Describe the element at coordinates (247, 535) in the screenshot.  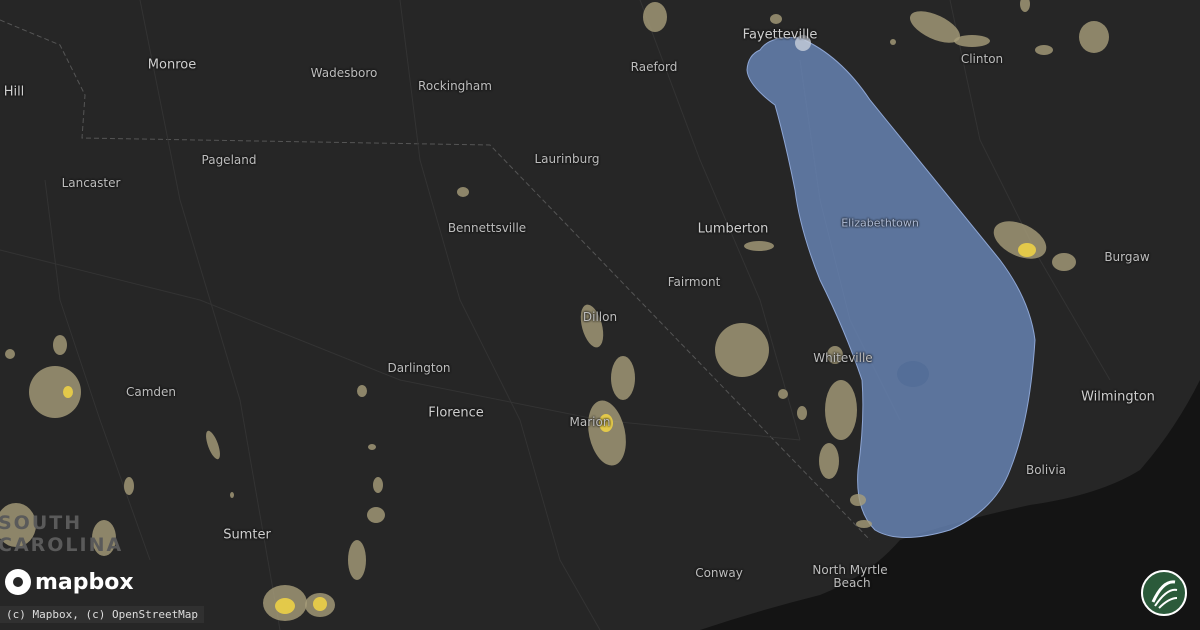
I see `place-label: Sumter` at that location.